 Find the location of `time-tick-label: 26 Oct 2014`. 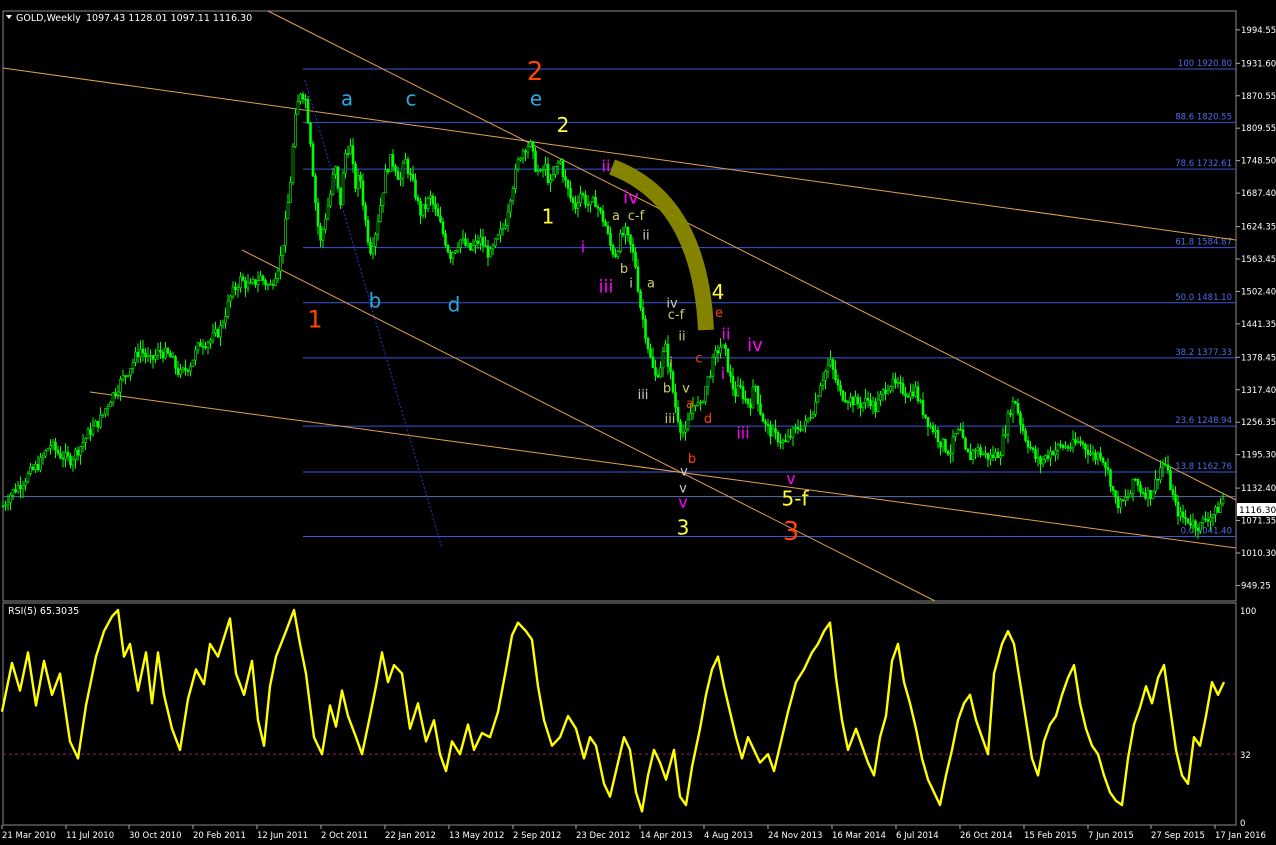

time-tick-label: 26 Oct 2014 is located at coordinates (986, 836).